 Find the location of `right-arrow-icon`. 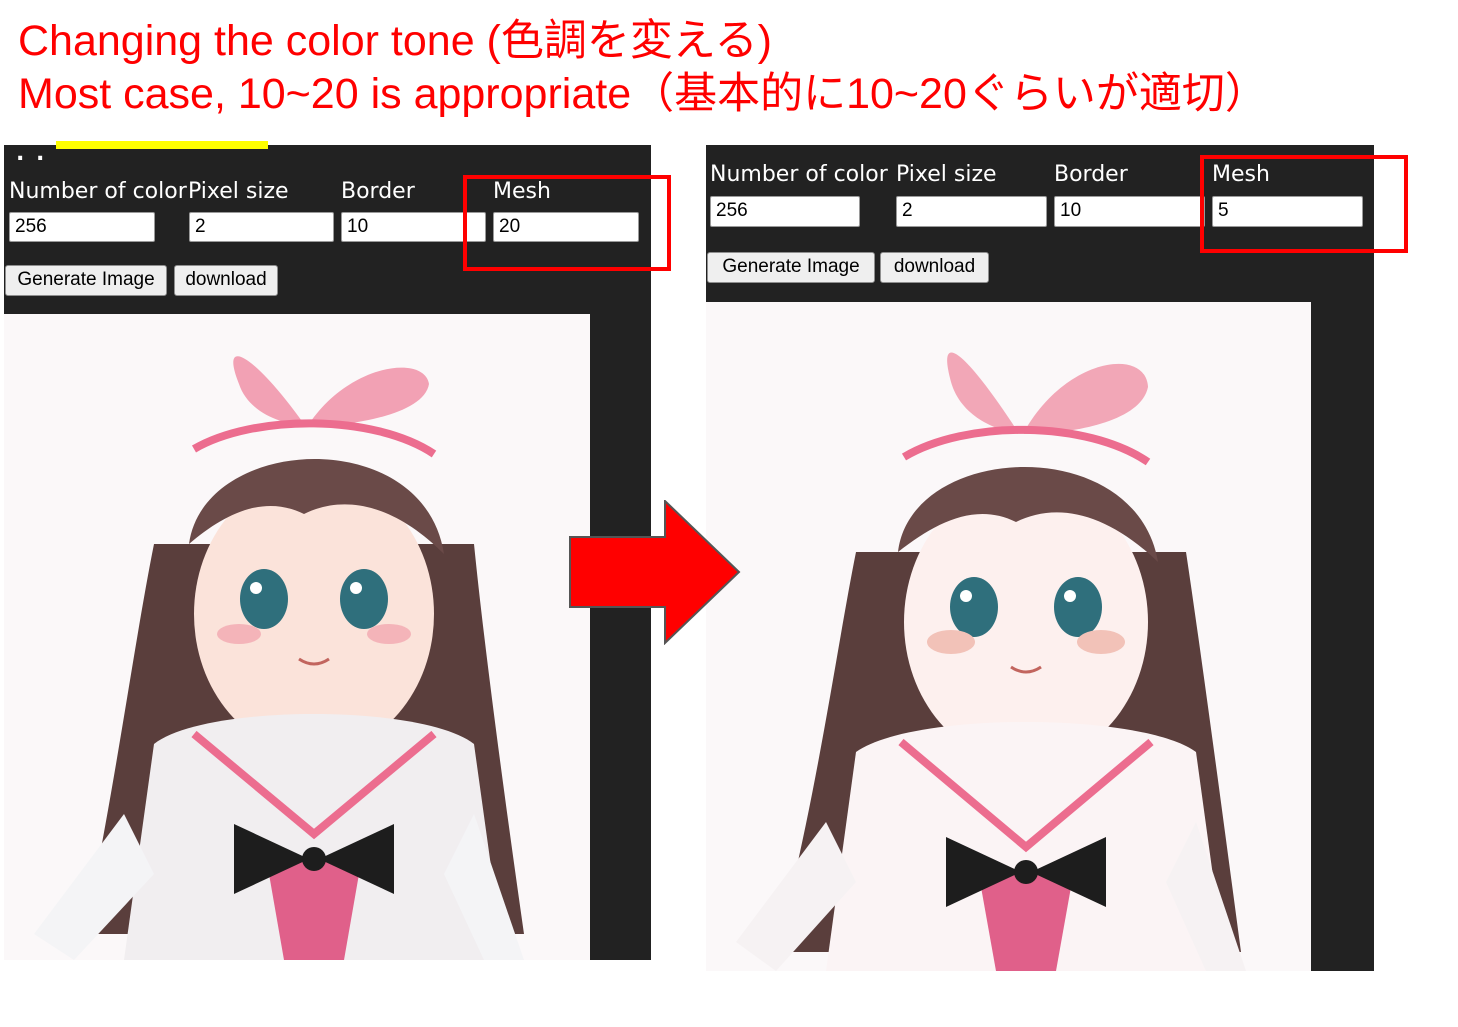

right-arrow-icon is located at coordinates (655, 572).